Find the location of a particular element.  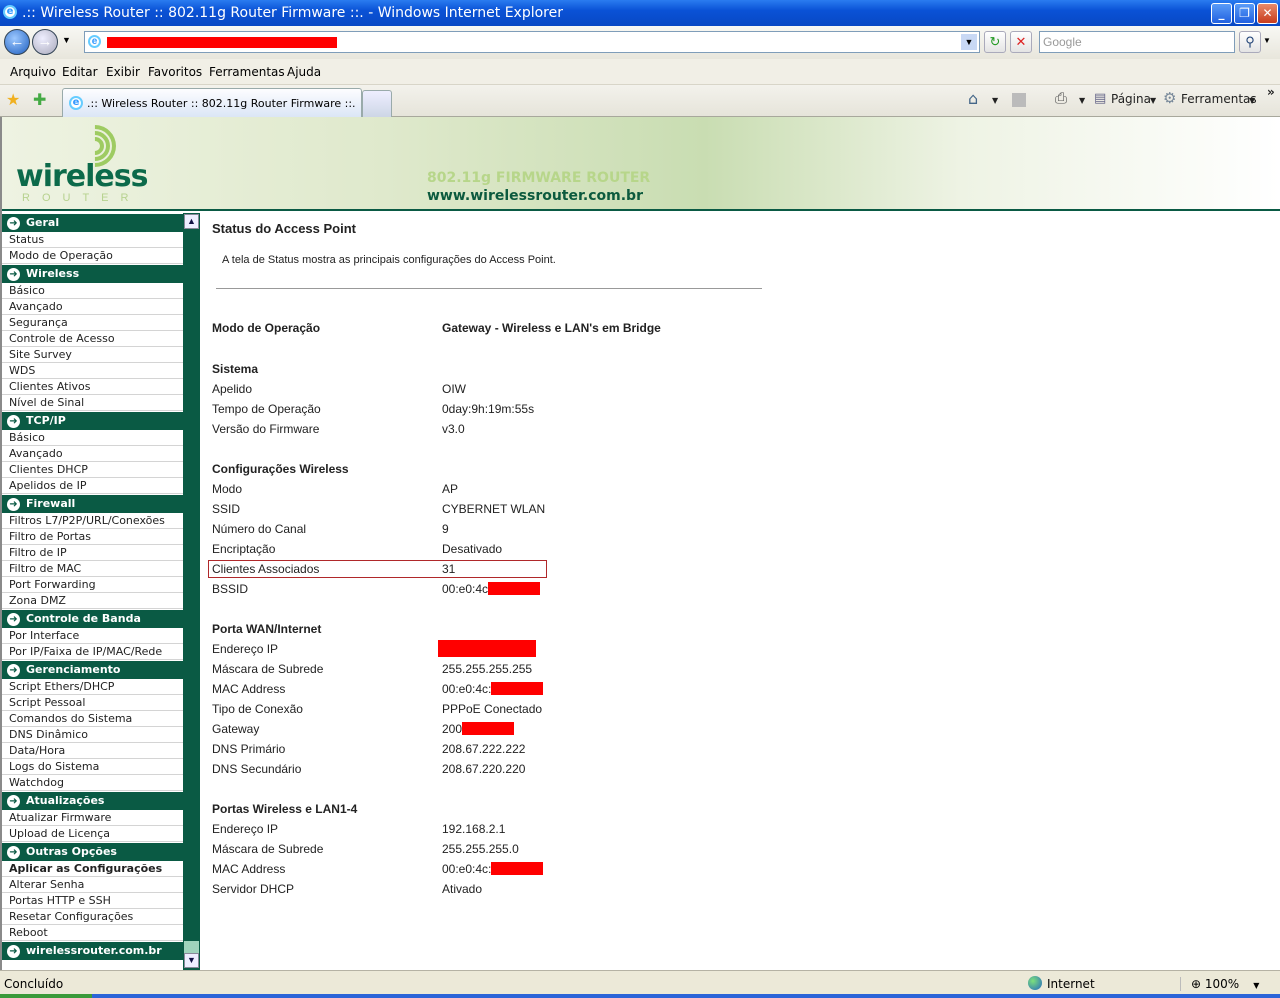

sidebar-item: Nível de Sinal is located at coordinates (92, 403).